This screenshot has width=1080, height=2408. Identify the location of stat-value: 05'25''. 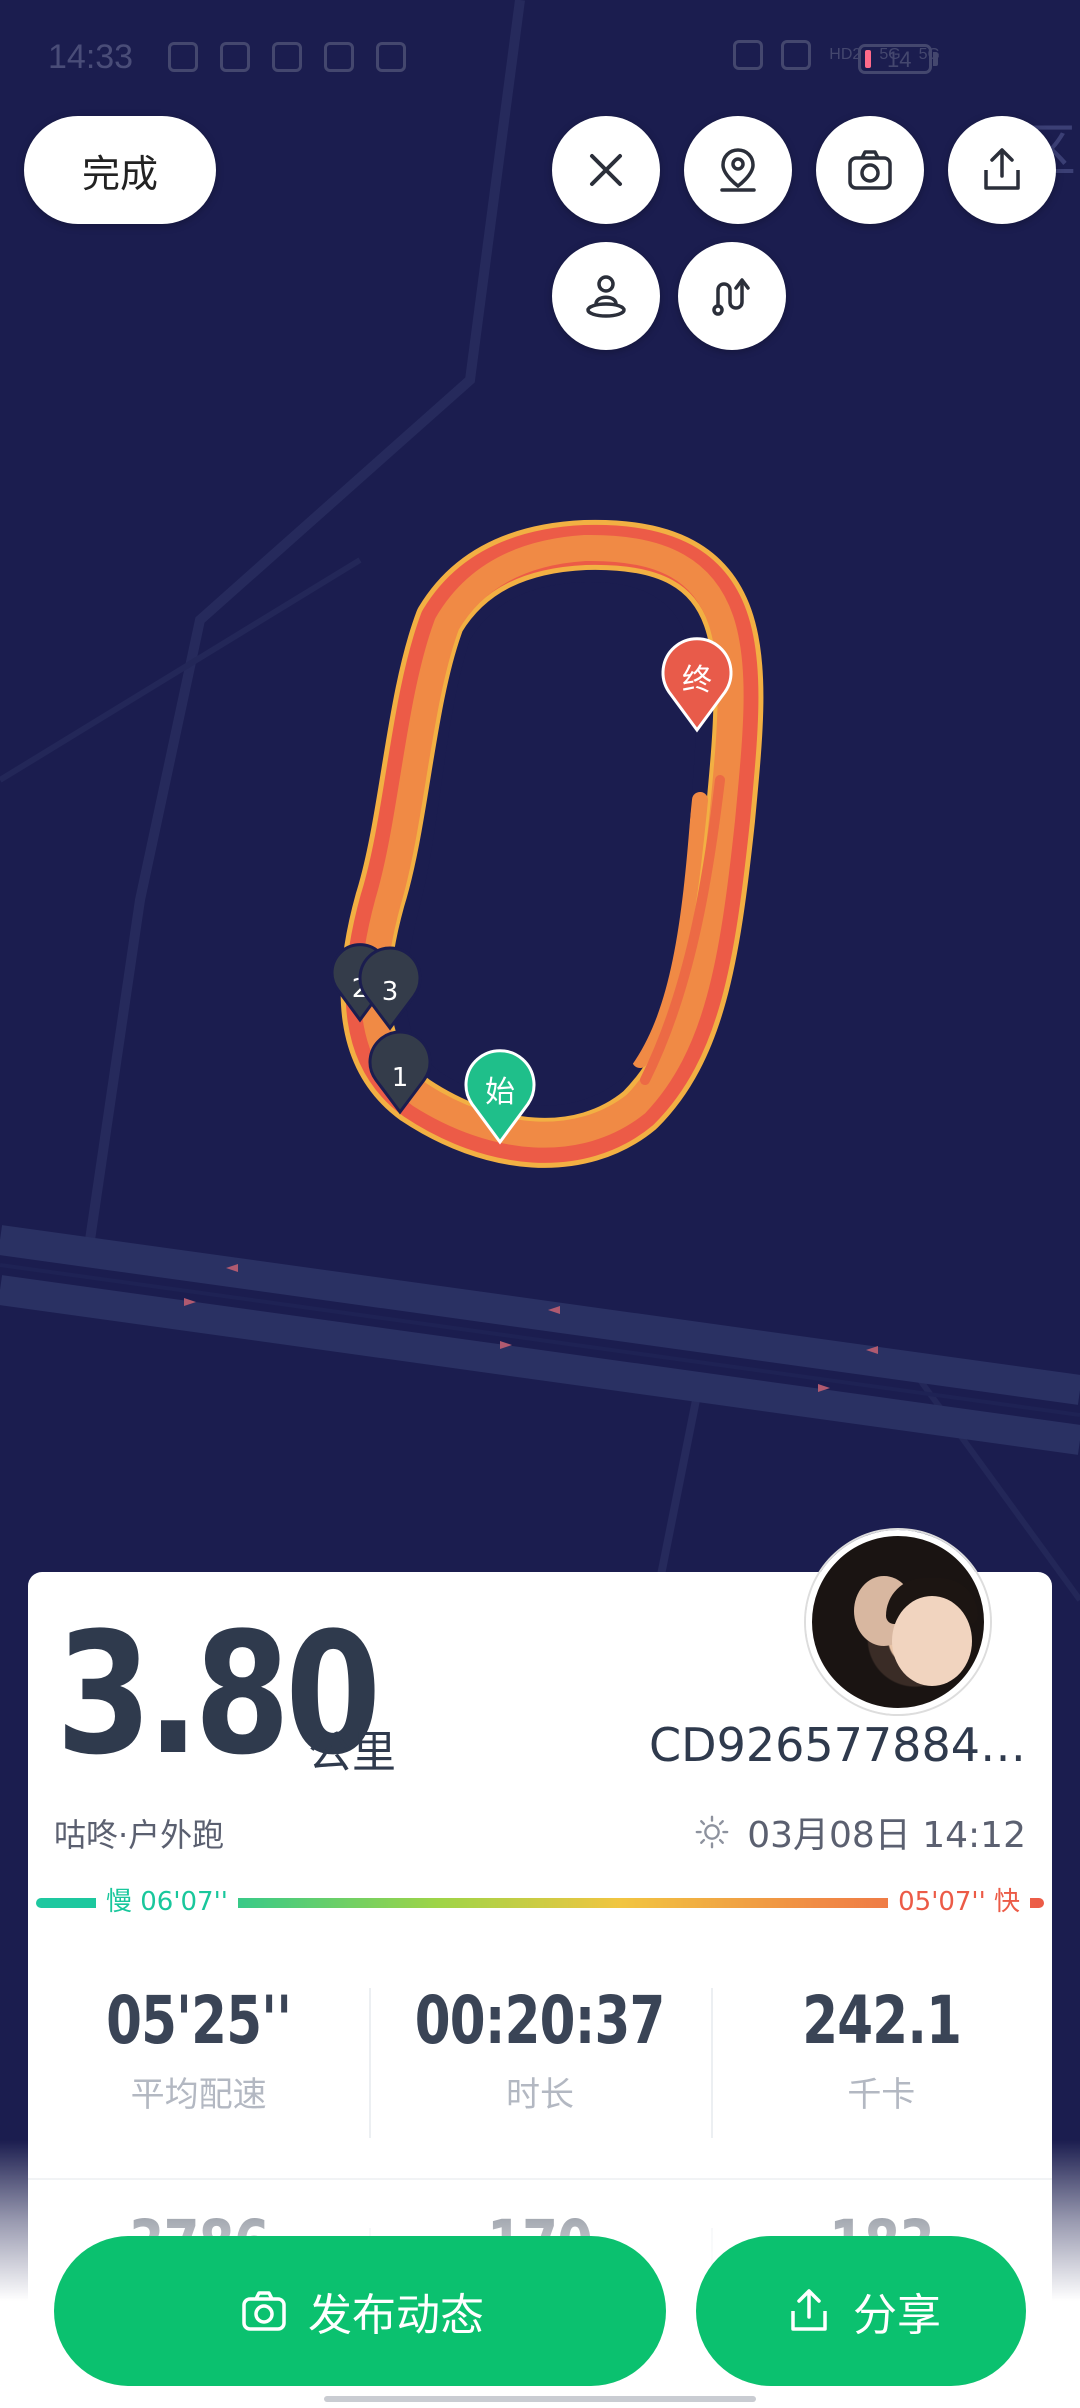
(199, 2020).